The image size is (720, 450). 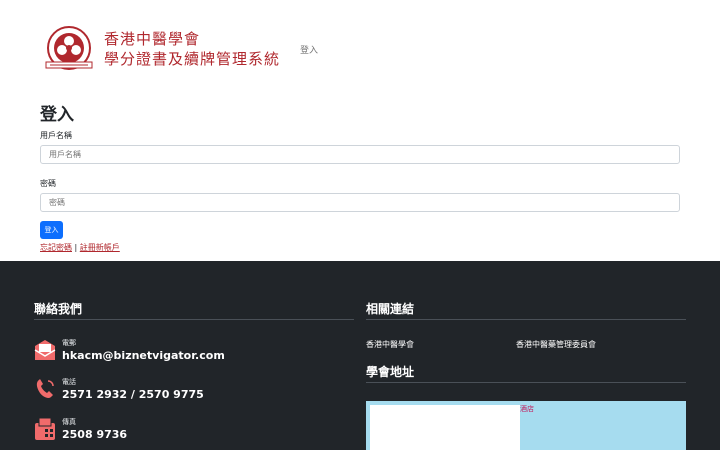 What do you see at coordinates (526, 319) in the screenshot?
I see `links-divider` at bounding box center [526, 319].